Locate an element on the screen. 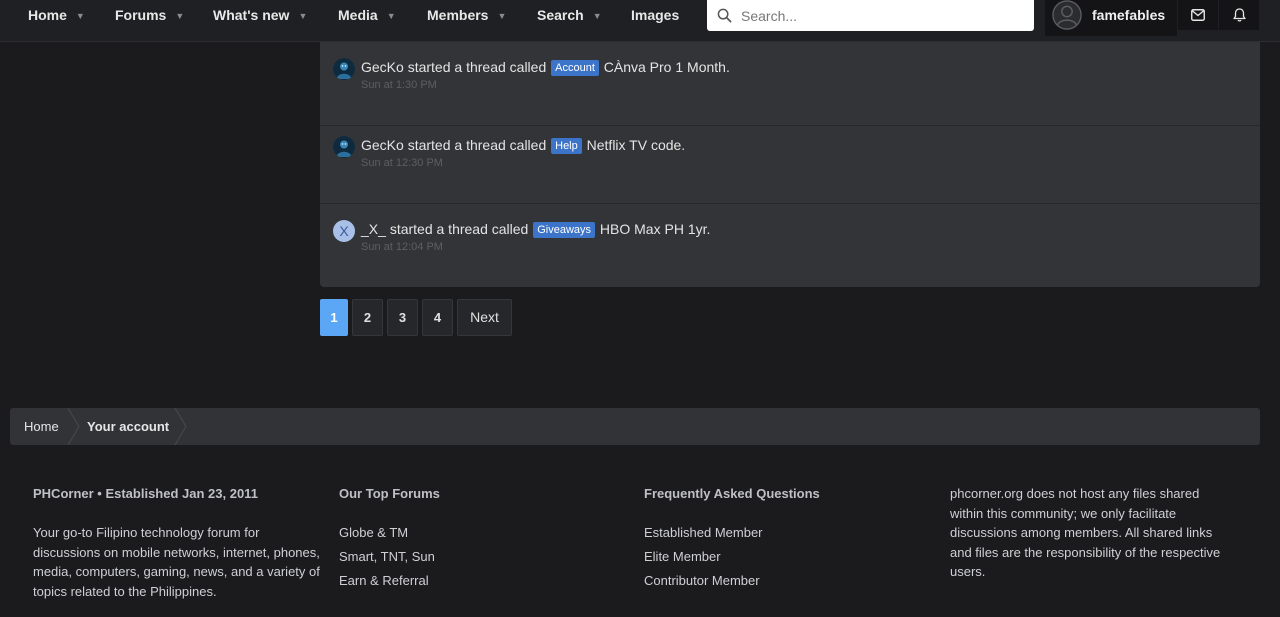  footer-faq-link: Established Member is located at coordinates (703, 532).